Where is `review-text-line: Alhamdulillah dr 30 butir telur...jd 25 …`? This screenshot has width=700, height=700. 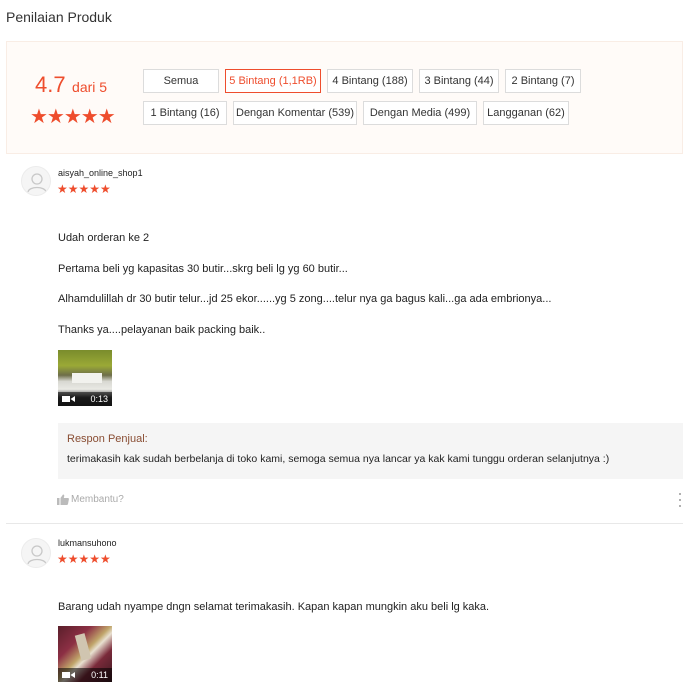
review-text-line: Alhamdulillah dr 30 butir telur...jd 25 … is located at coordinates (305, 299).